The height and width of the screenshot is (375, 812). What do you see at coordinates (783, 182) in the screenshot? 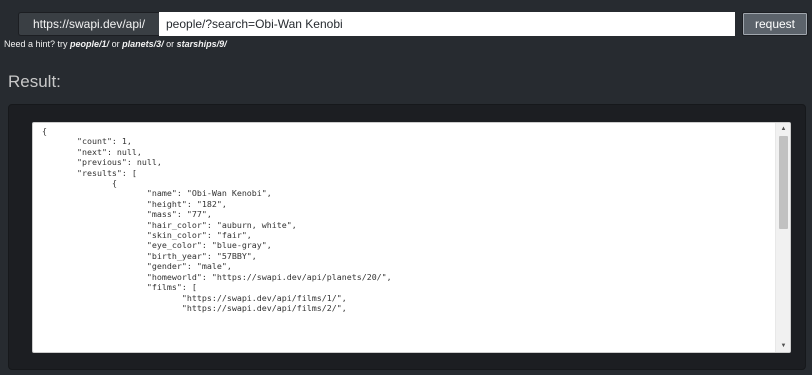
I see `scrollbar-thumb` at bounding box center [783, 182].